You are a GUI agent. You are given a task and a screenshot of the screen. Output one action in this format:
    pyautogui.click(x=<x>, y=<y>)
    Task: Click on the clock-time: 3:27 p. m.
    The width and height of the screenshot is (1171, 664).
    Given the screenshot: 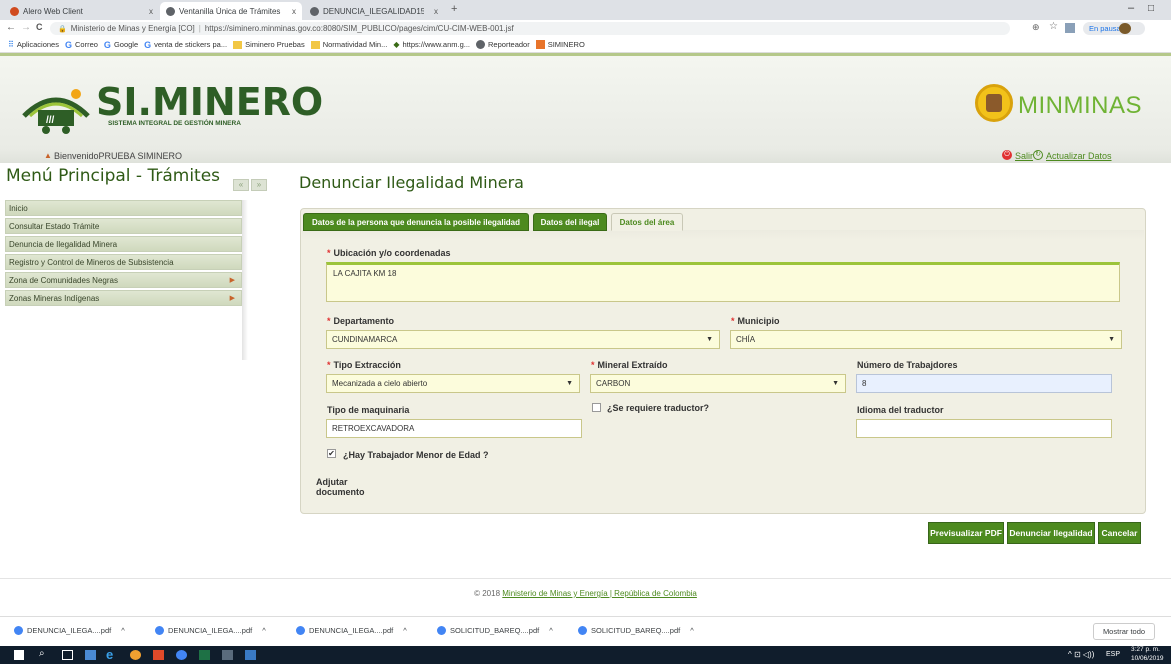 What is the action you would take?
    pyautogui.click(x=1145, y=649)
    